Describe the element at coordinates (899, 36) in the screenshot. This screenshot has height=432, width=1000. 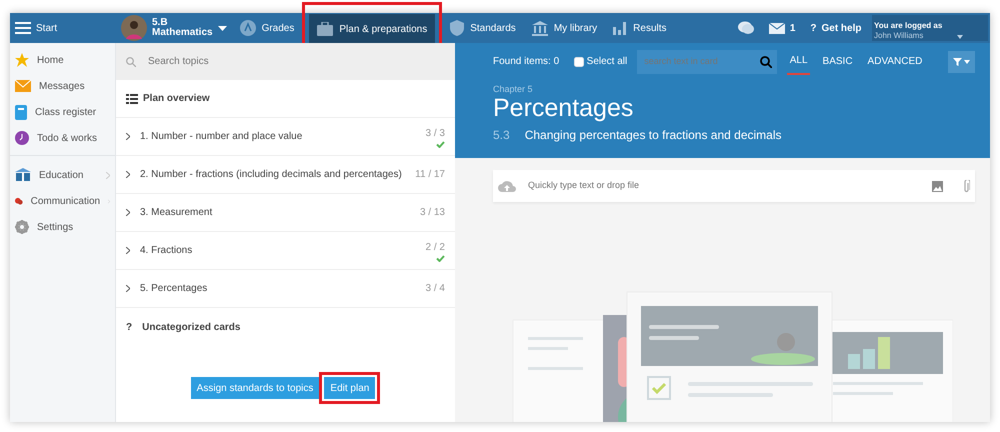
I see `user-name: John Williams` at that location.